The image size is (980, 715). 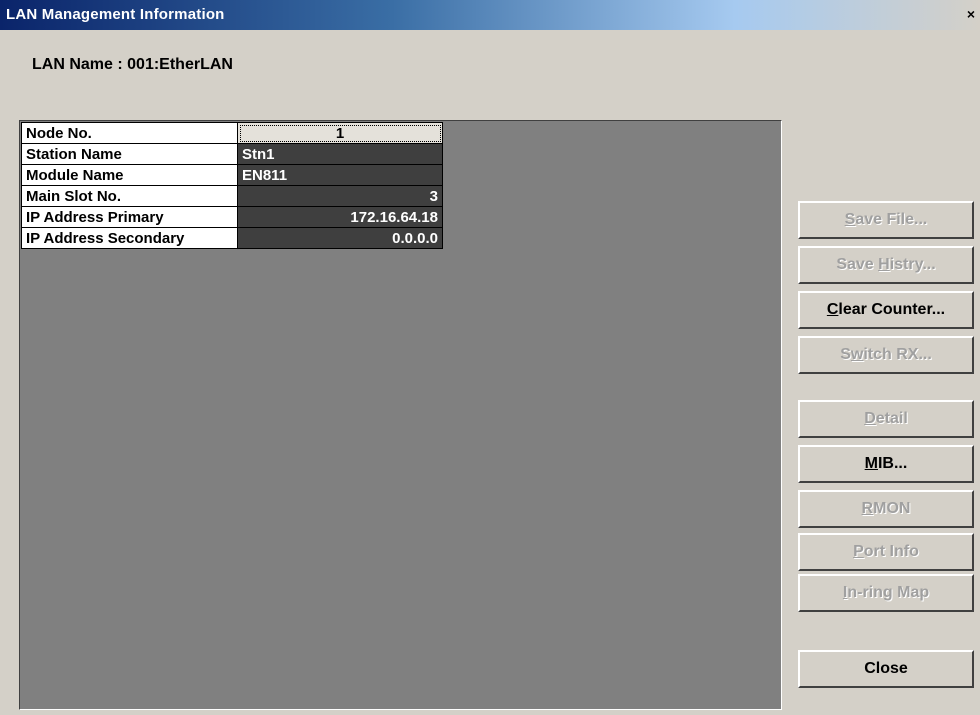 I want to click on switch-rx-mnemonic: w, so click(x=857, y=354).